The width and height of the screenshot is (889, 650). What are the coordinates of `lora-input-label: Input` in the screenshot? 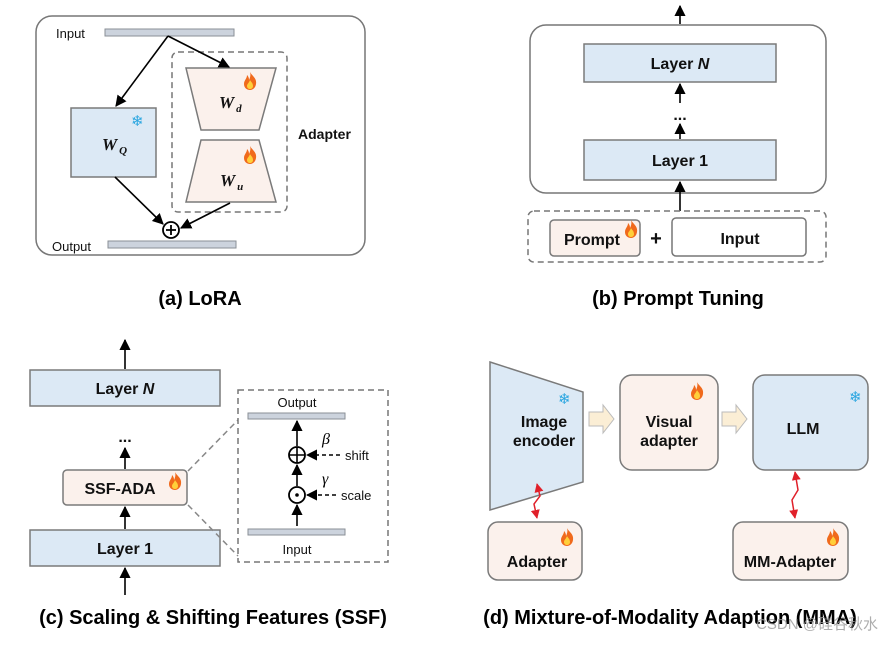 It's located at (70, 33).